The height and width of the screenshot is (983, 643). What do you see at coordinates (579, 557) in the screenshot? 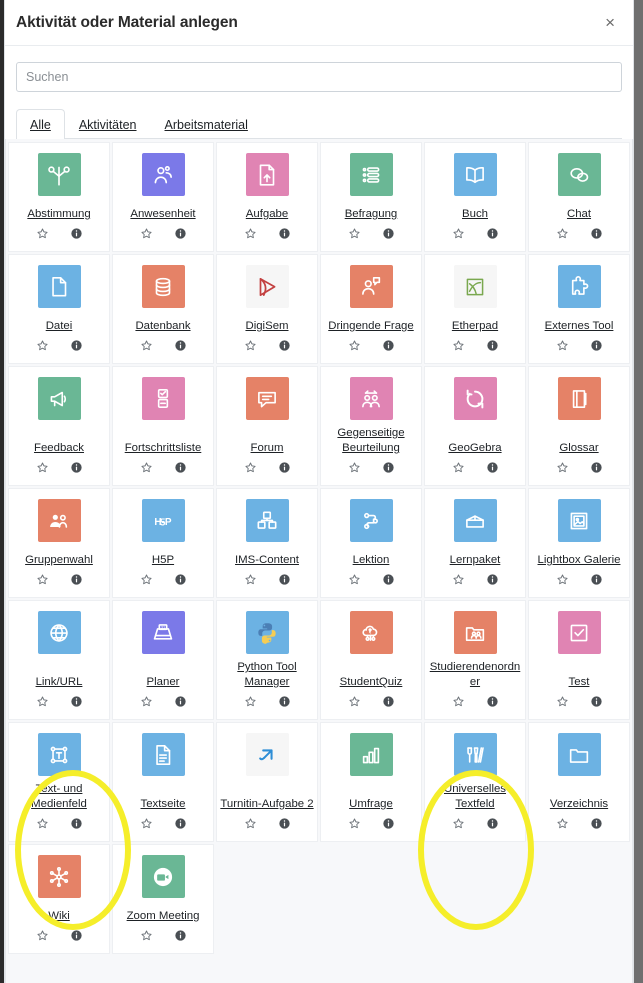
I see `activity-label: Lightbox Galerie` at bounding box center [579, 557].